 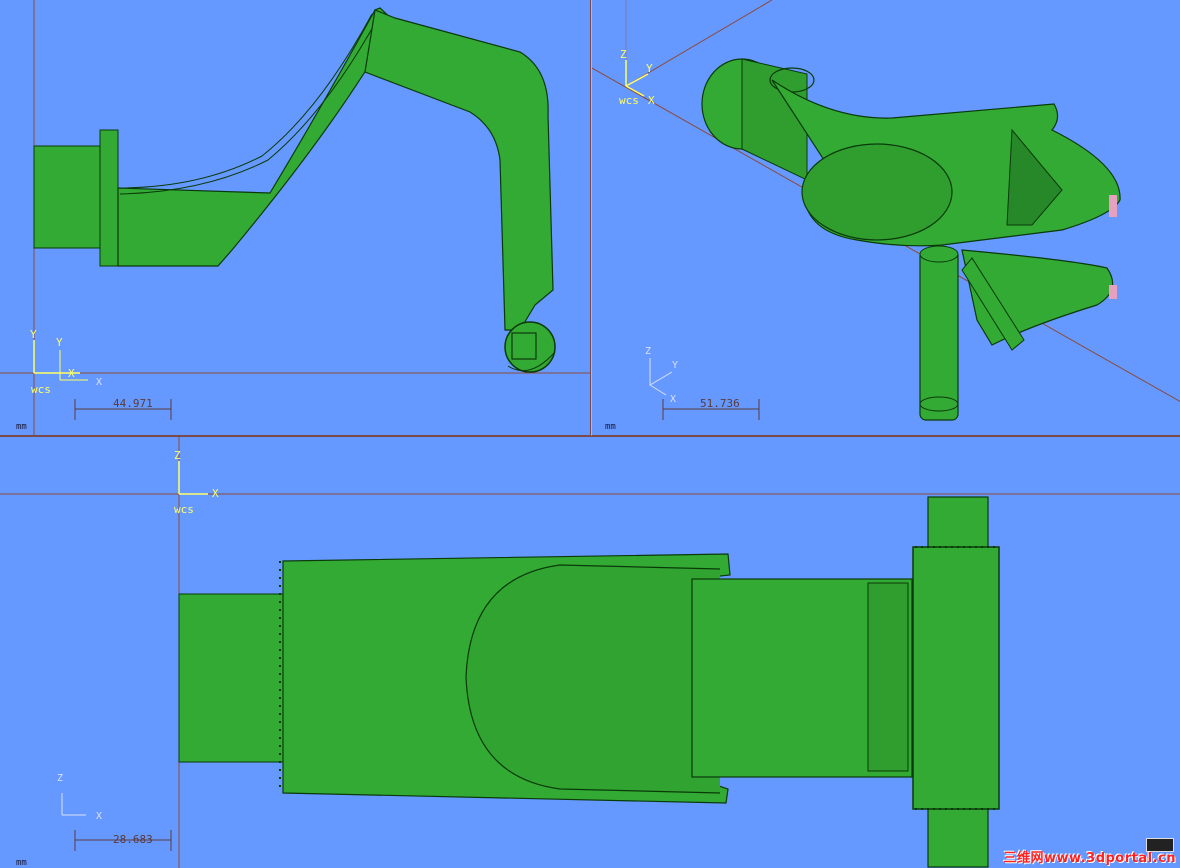 I want to click on top-axis-x-label: X, so click(x=215, y=493).